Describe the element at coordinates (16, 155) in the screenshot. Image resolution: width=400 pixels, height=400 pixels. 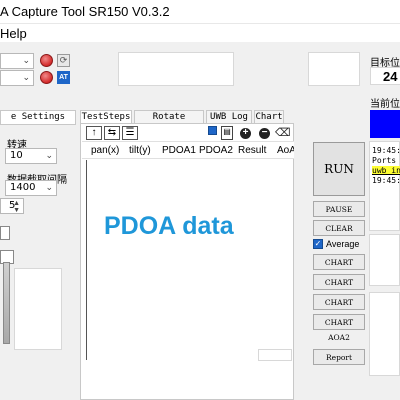
I see `speed-value: 10` at that location.